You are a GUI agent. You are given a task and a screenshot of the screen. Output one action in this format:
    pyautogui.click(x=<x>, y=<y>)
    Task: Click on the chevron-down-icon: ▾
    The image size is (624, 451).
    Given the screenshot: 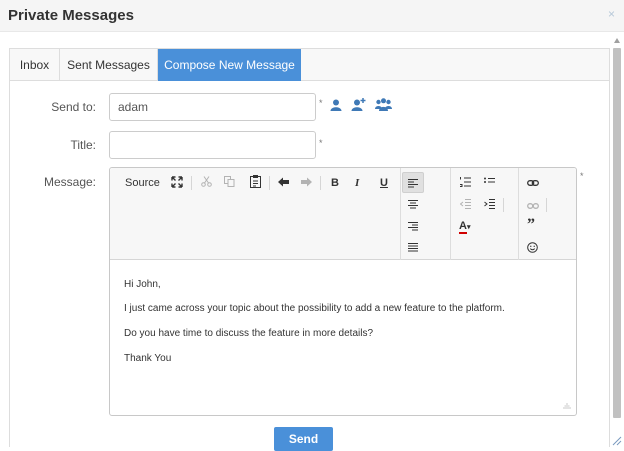 What is the action you would take?
    pyautogui.click(x=468, y=227)
    